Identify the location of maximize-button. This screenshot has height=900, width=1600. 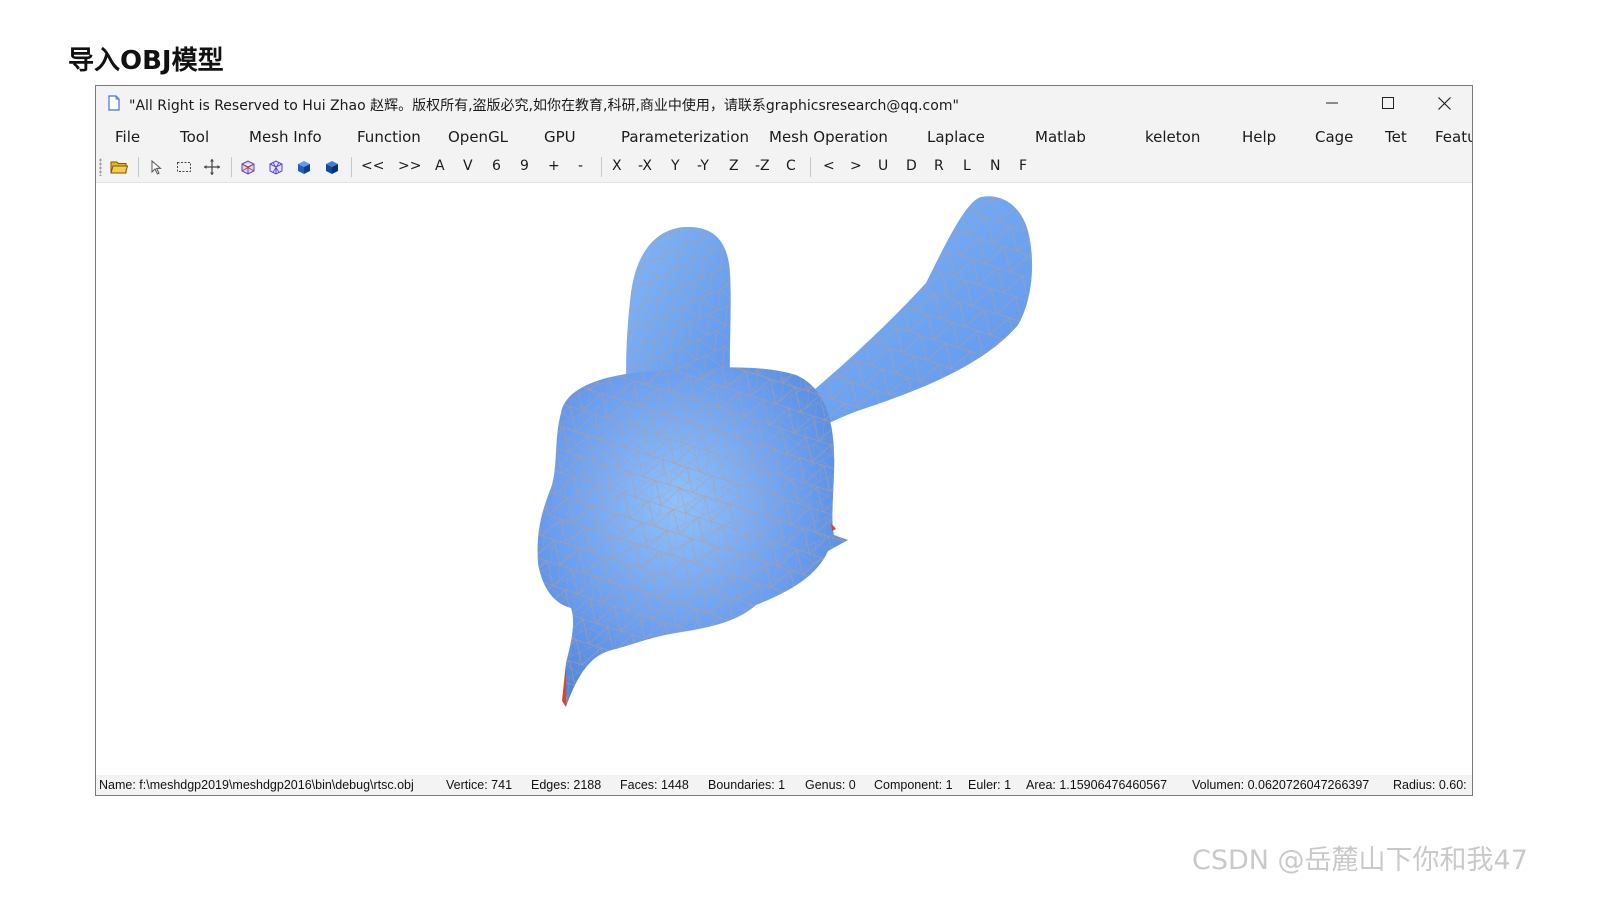
(1388, 103).